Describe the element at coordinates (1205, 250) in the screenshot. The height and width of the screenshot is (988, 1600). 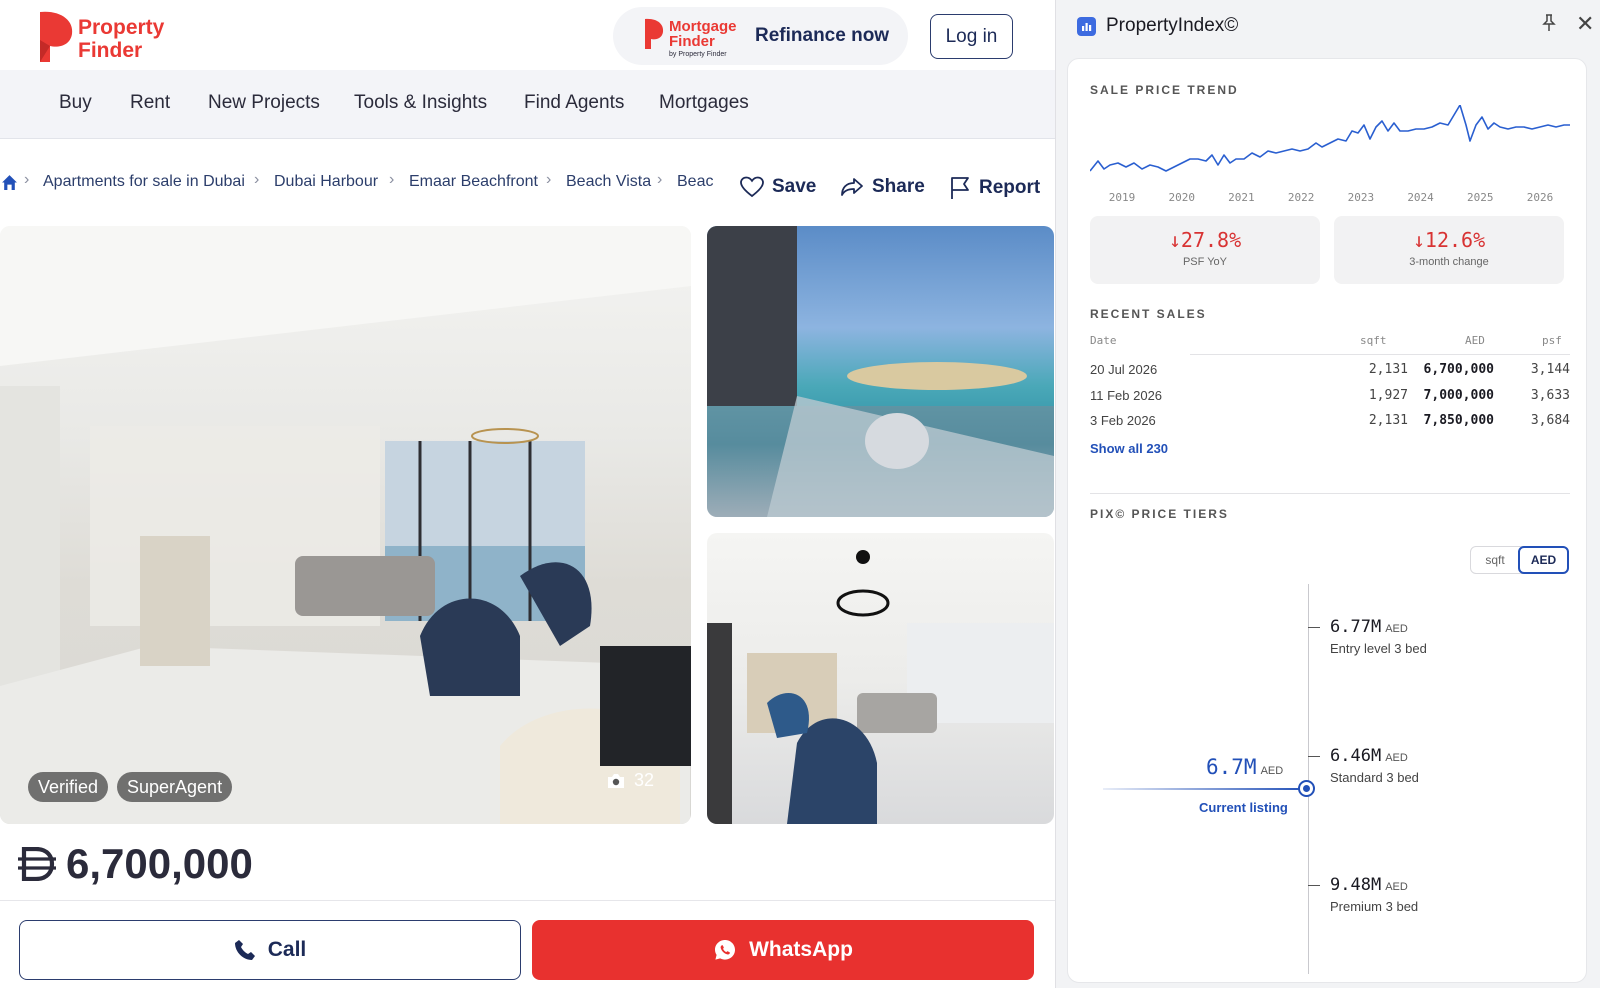
I see `psf-yoy-stat: ↓27.8% PSF YoY` at that location.